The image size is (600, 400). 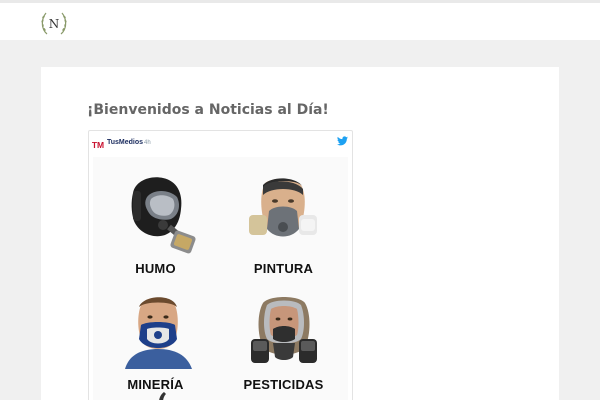 What do you see at coordinates (342, 141) in the screenshot?
I see `twitter-bird-icon` at bounding box center [342, 141].